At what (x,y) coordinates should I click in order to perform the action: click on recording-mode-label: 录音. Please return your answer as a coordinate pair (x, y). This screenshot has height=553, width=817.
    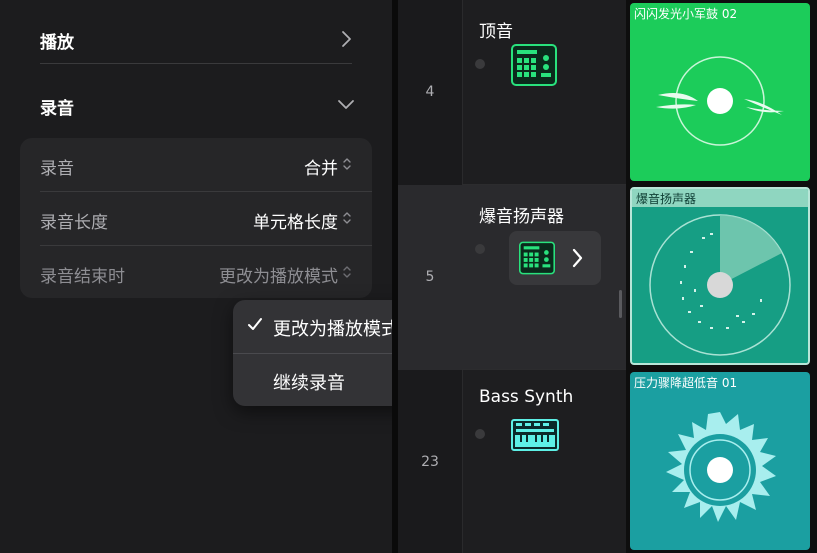
    Looking at the image, I should click on (57, 169).